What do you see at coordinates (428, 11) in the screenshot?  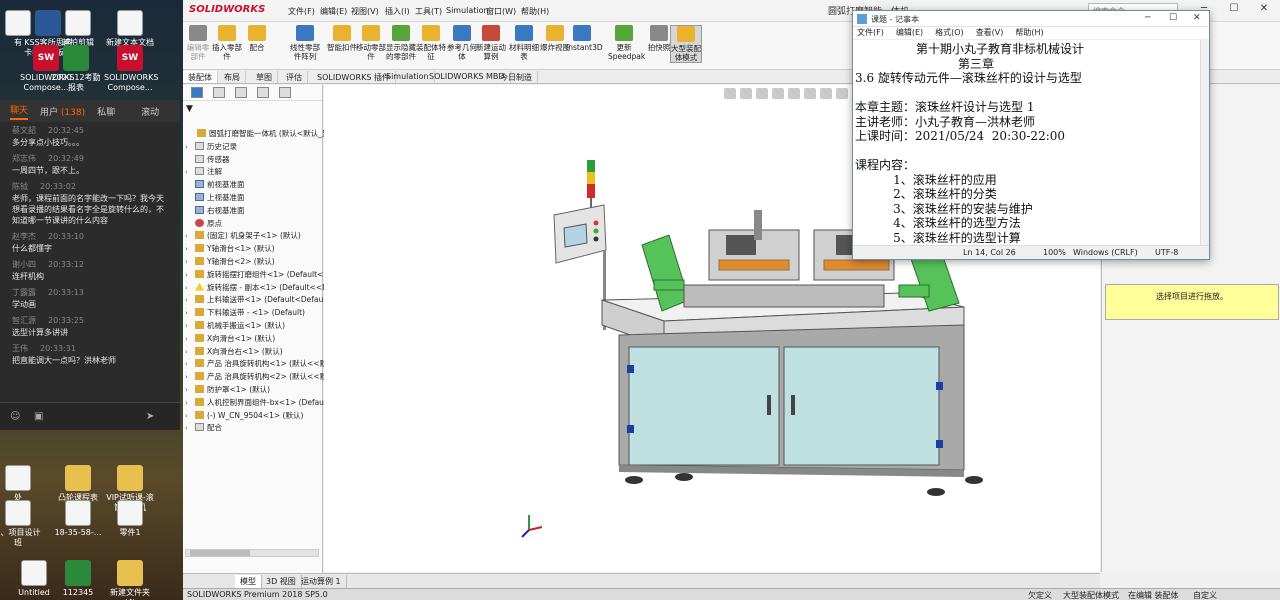 I see `menu-item: 工具(T)` at bounding box center [428, 11].